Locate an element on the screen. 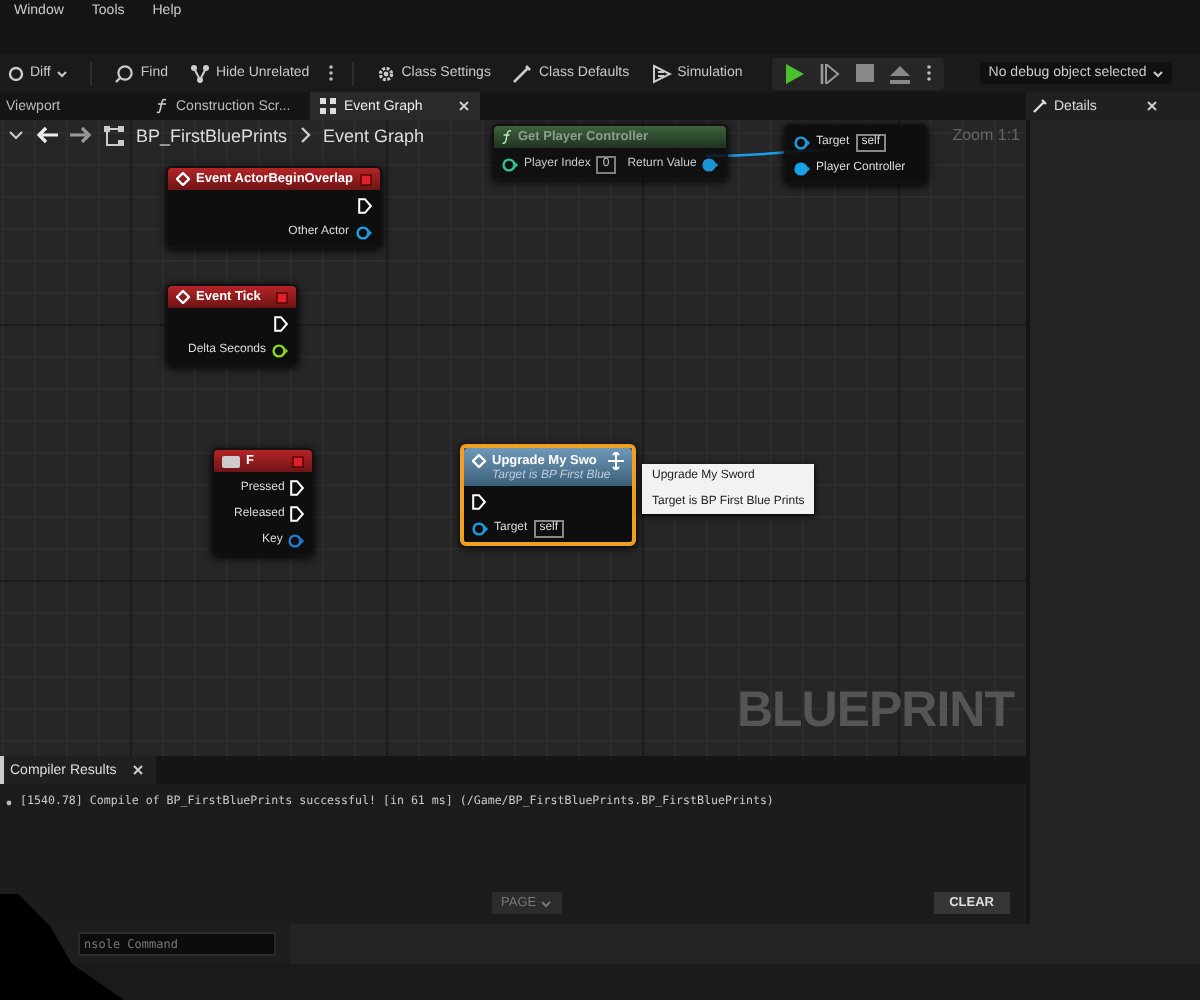  forward-arrow-icon is located at coordinates (81, 135).